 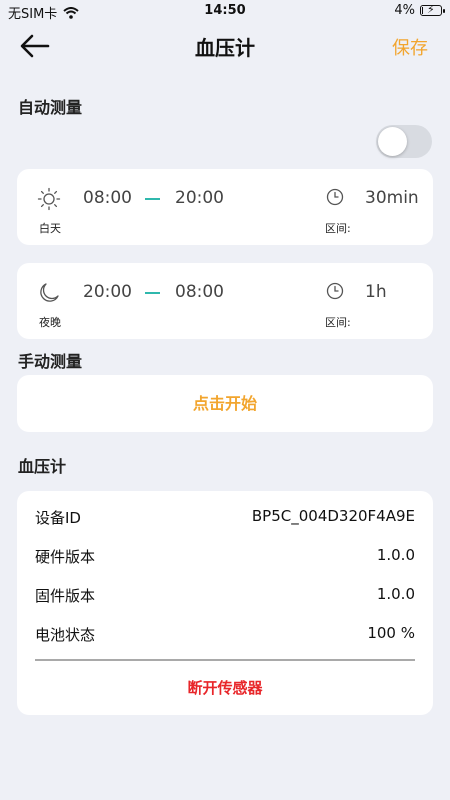 I want to click on charging-bolt-icon: ⚡, so click(x=431, y=9).